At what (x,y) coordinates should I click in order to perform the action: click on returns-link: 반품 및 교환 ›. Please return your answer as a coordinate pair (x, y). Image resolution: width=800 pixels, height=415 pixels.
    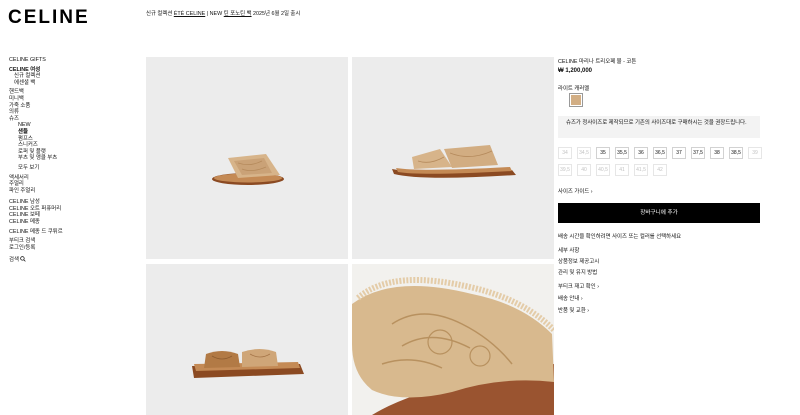
    Looking at the image, I should click on (573, 310).